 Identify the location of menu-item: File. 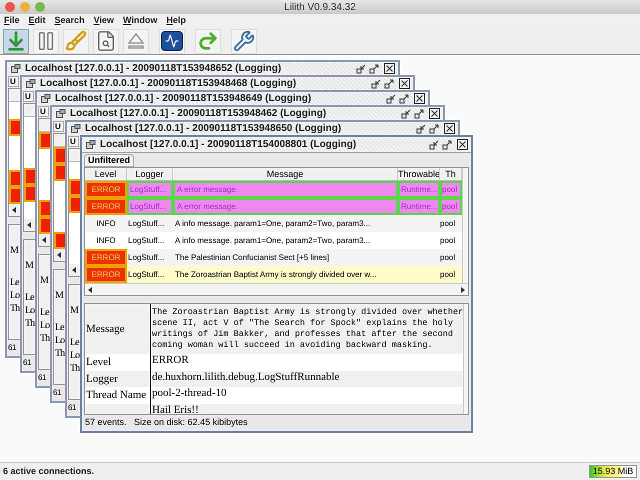
(12, 21).